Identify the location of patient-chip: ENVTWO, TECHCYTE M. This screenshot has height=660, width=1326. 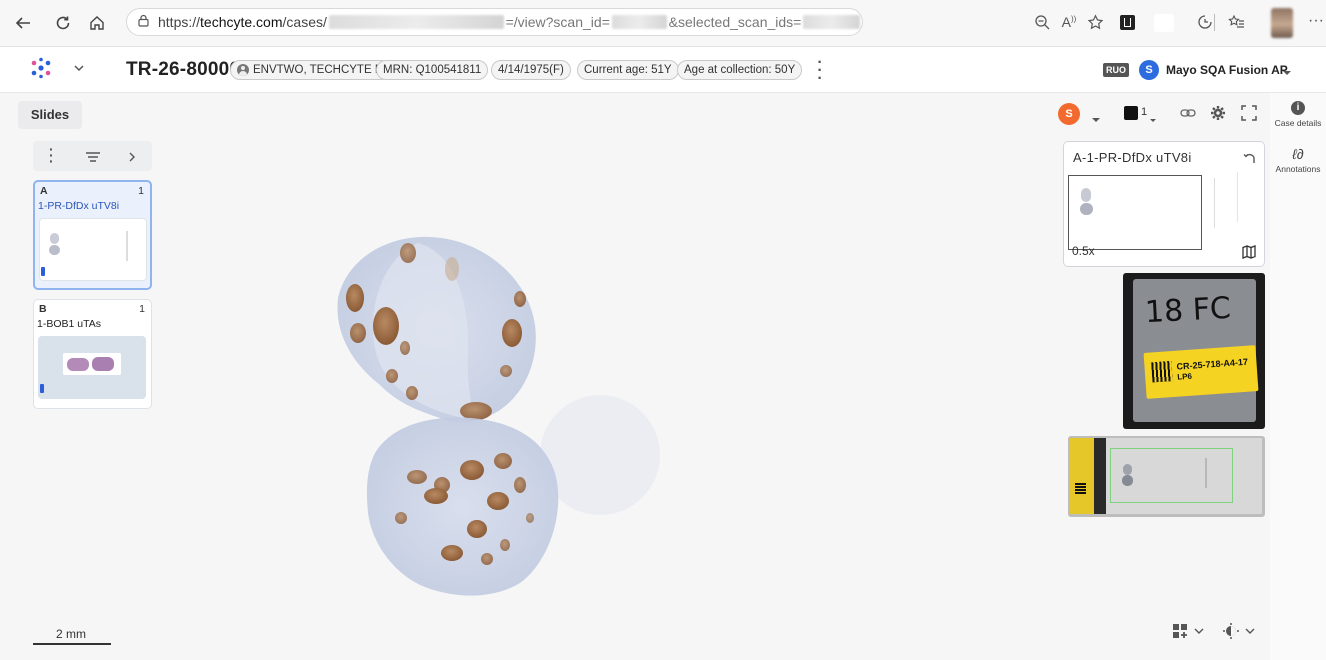
(311, 70).